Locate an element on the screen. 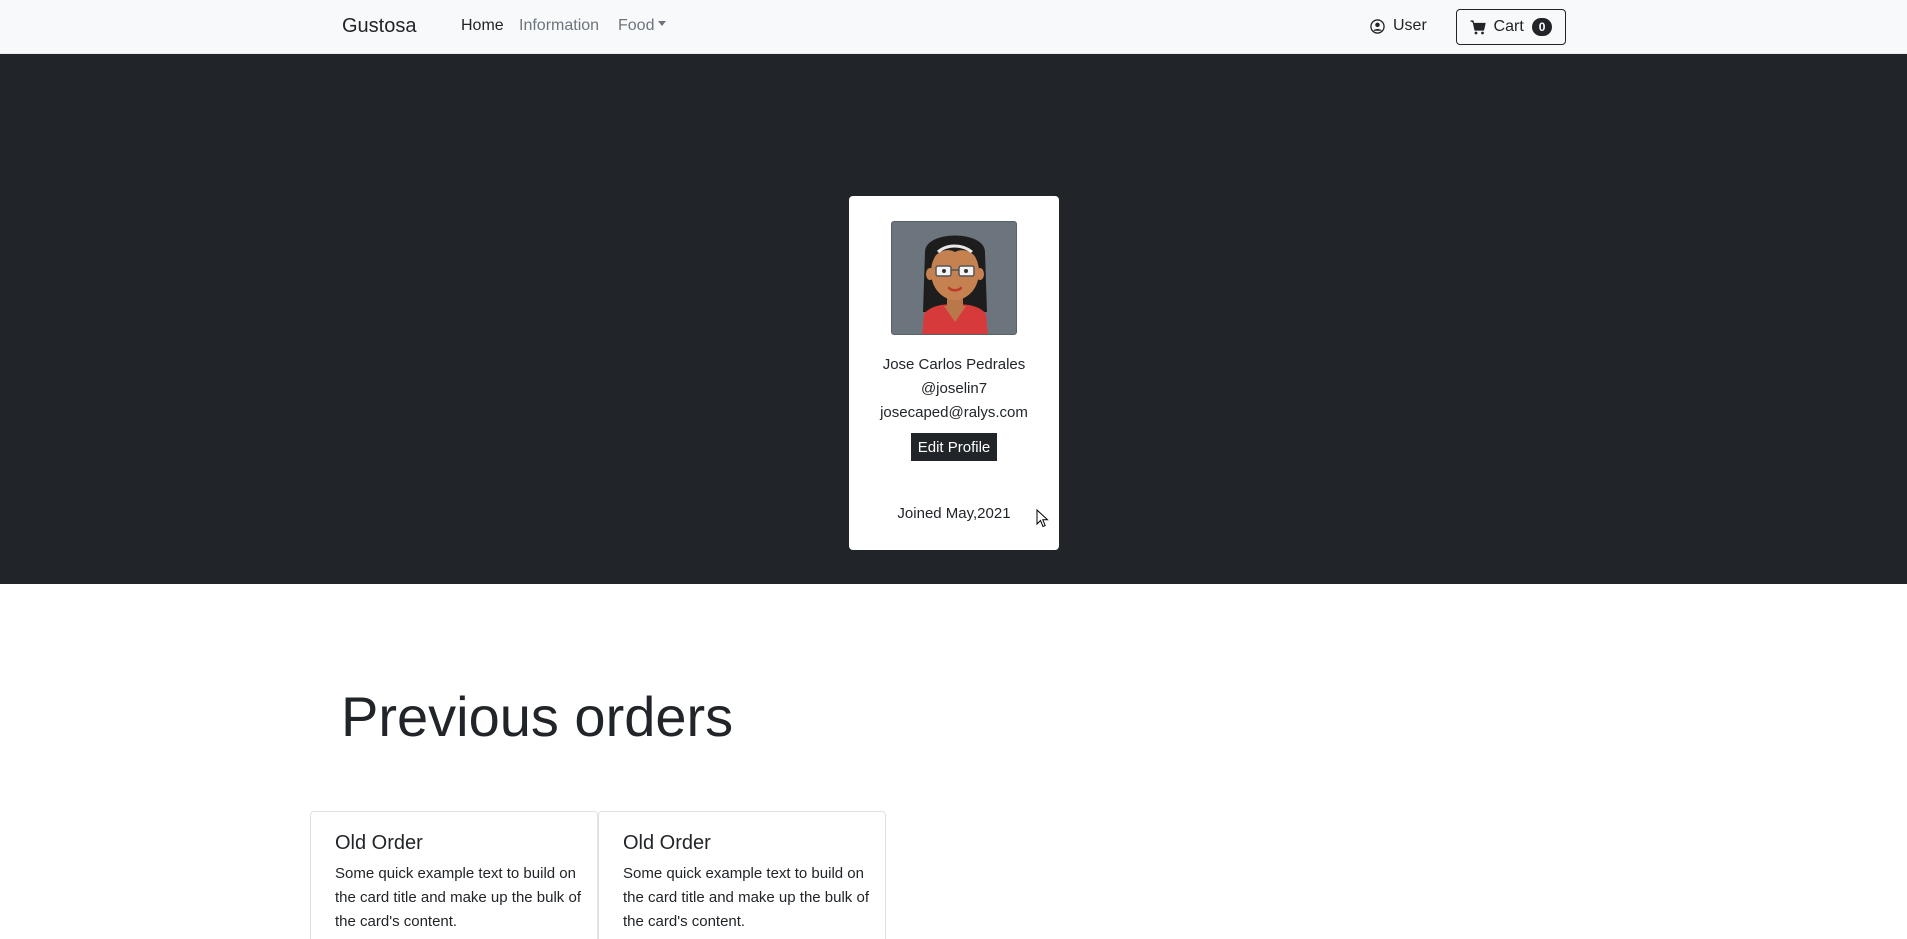 This screenshot has height=939, width=1907. user-label: User is located at coordinates (1410, 25).